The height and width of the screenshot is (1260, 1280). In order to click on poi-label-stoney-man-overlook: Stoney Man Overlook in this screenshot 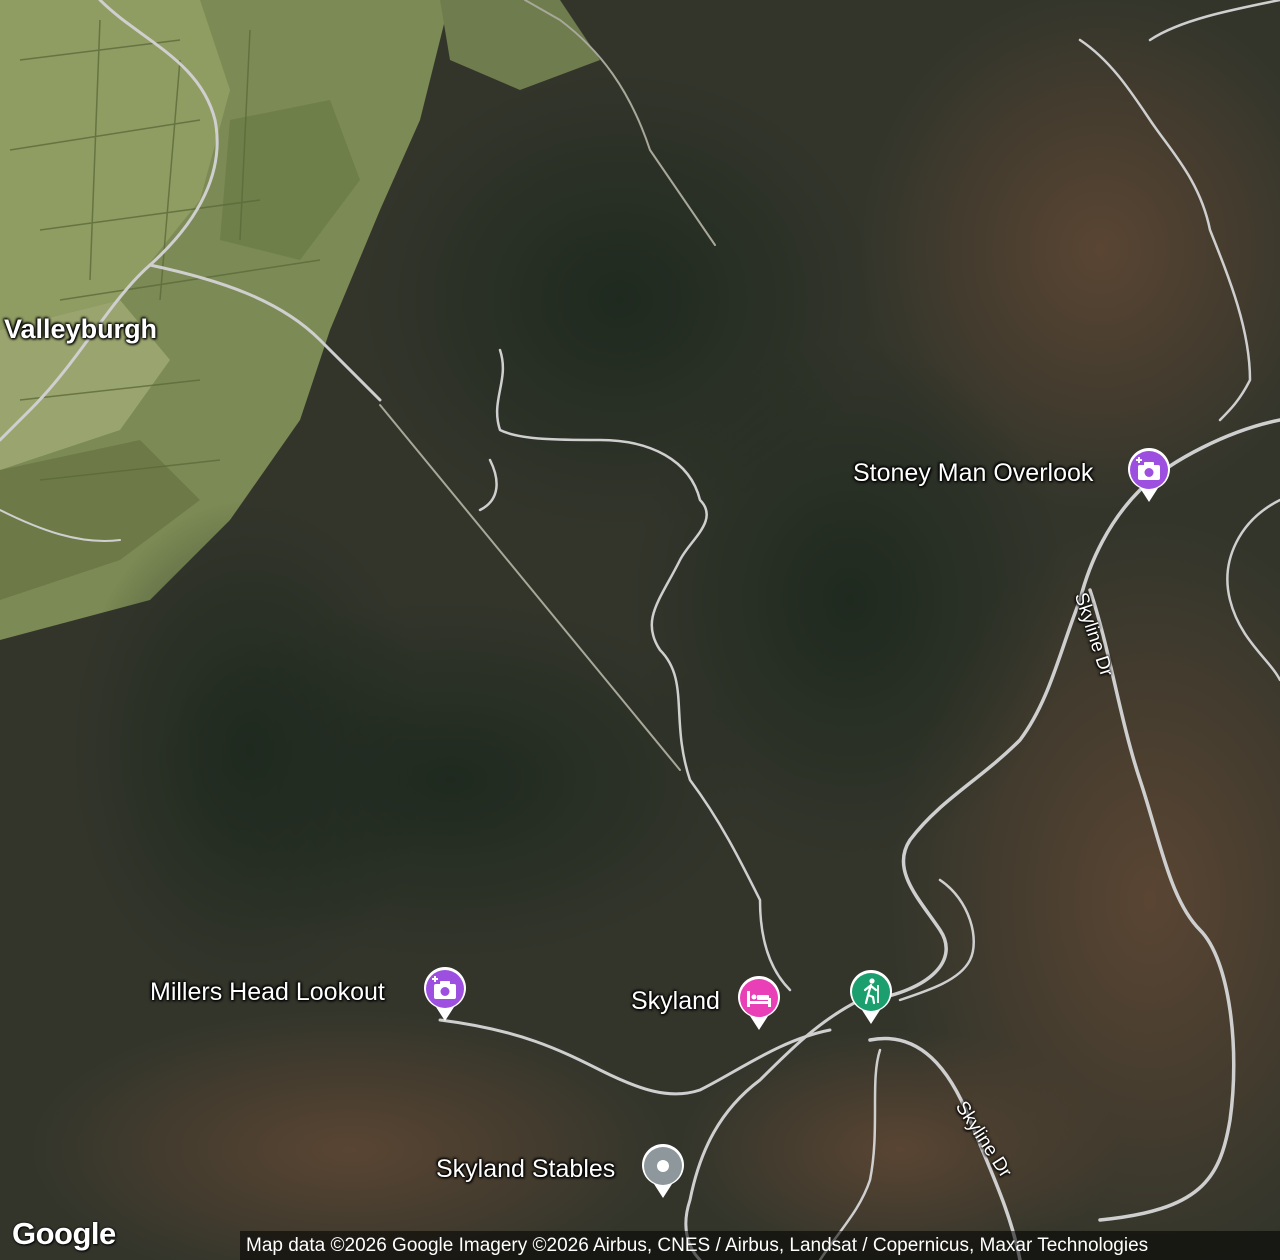, I will do `click(973, 473)`.